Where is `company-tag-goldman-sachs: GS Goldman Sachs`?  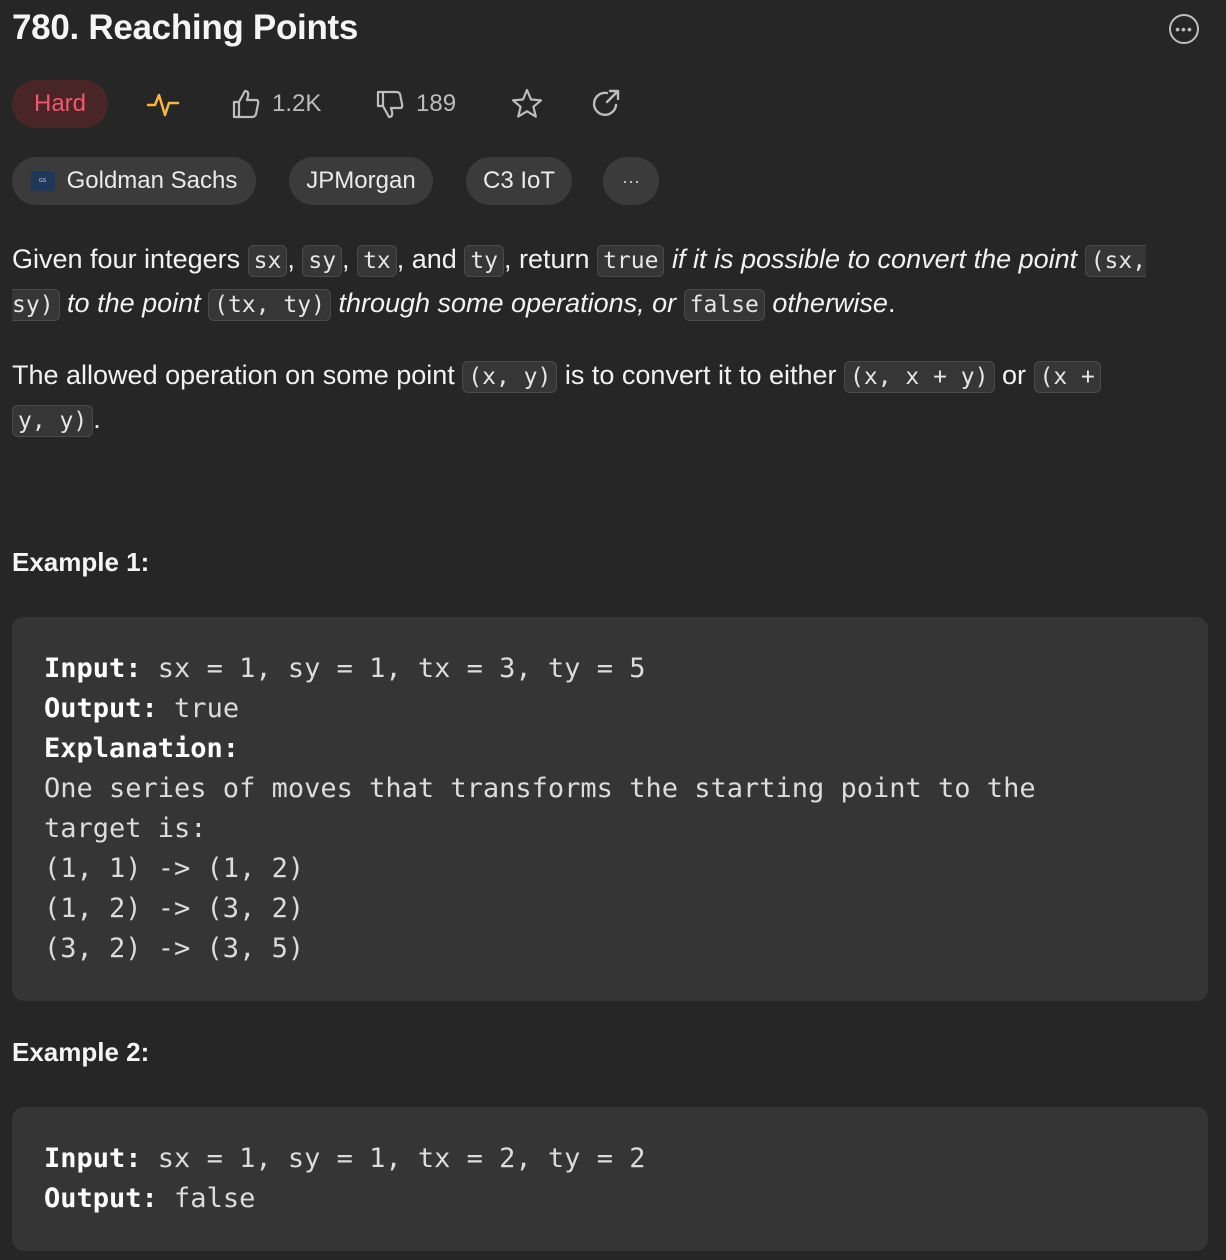
company-tag-goldman-sachs: GS Goldman Sachs is located at coordinates (134, 181).